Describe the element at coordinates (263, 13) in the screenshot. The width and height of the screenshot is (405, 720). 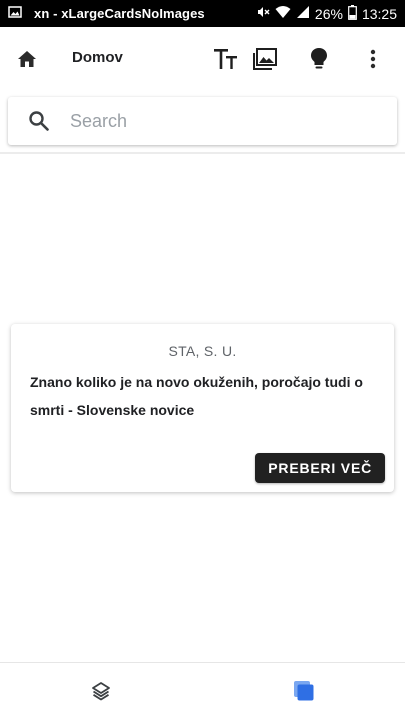
I see `mute-icon` at that location.